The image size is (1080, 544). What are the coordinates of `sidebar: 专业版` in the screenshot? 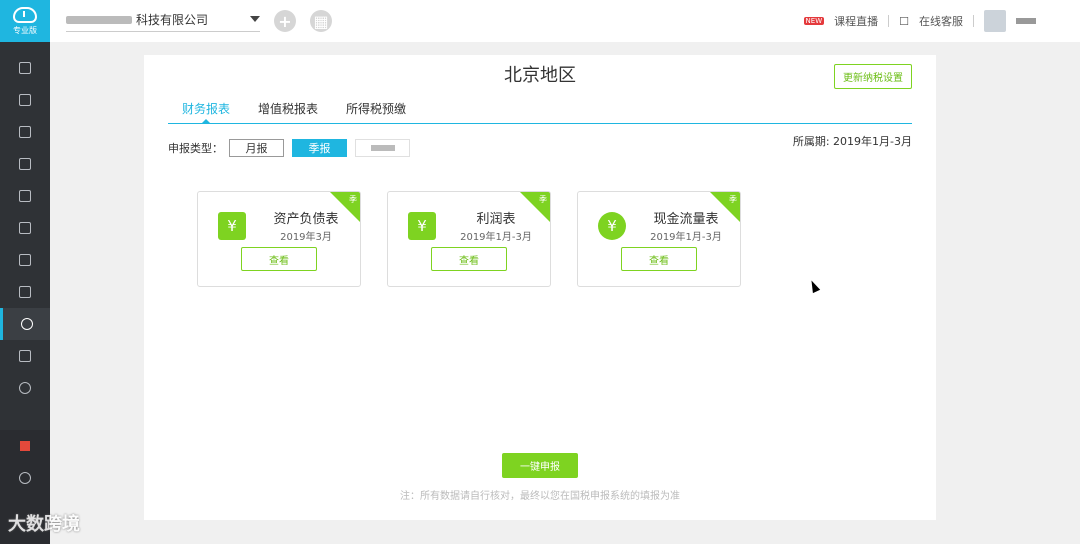 It's located at (25, 272).